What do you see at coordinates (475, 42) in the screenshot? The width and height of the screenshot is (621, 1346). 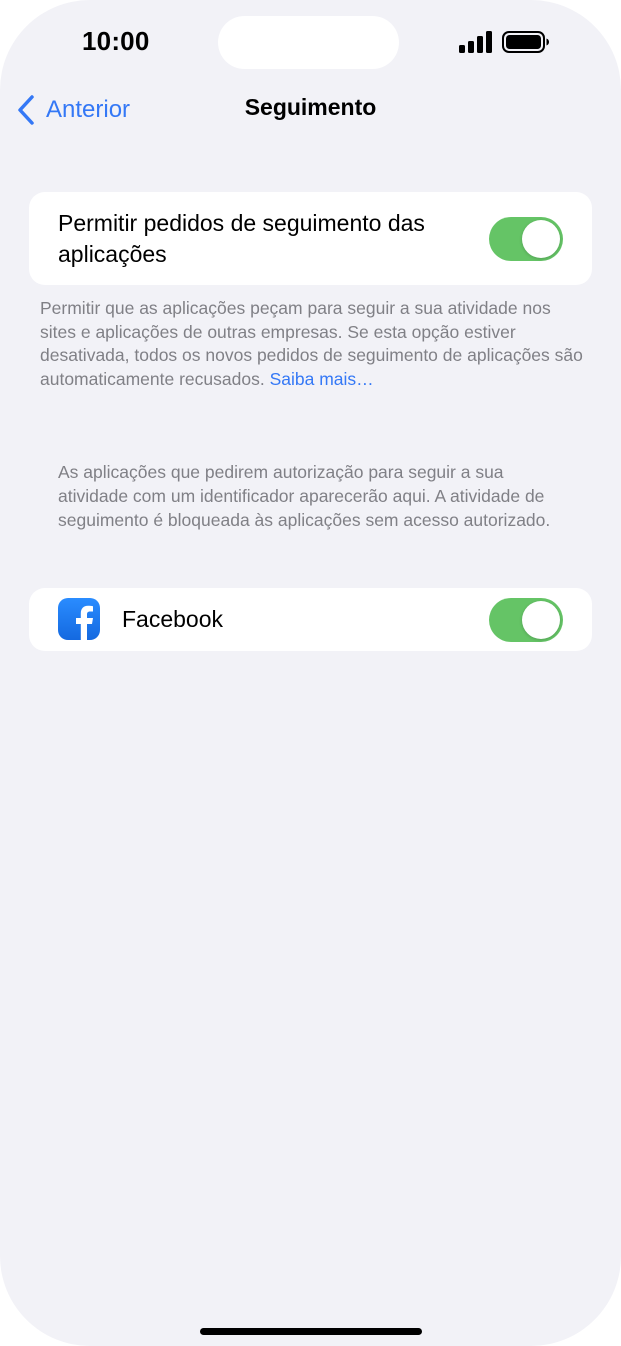 I see `cellular-signal-icon` at bounding box center [475, 42].